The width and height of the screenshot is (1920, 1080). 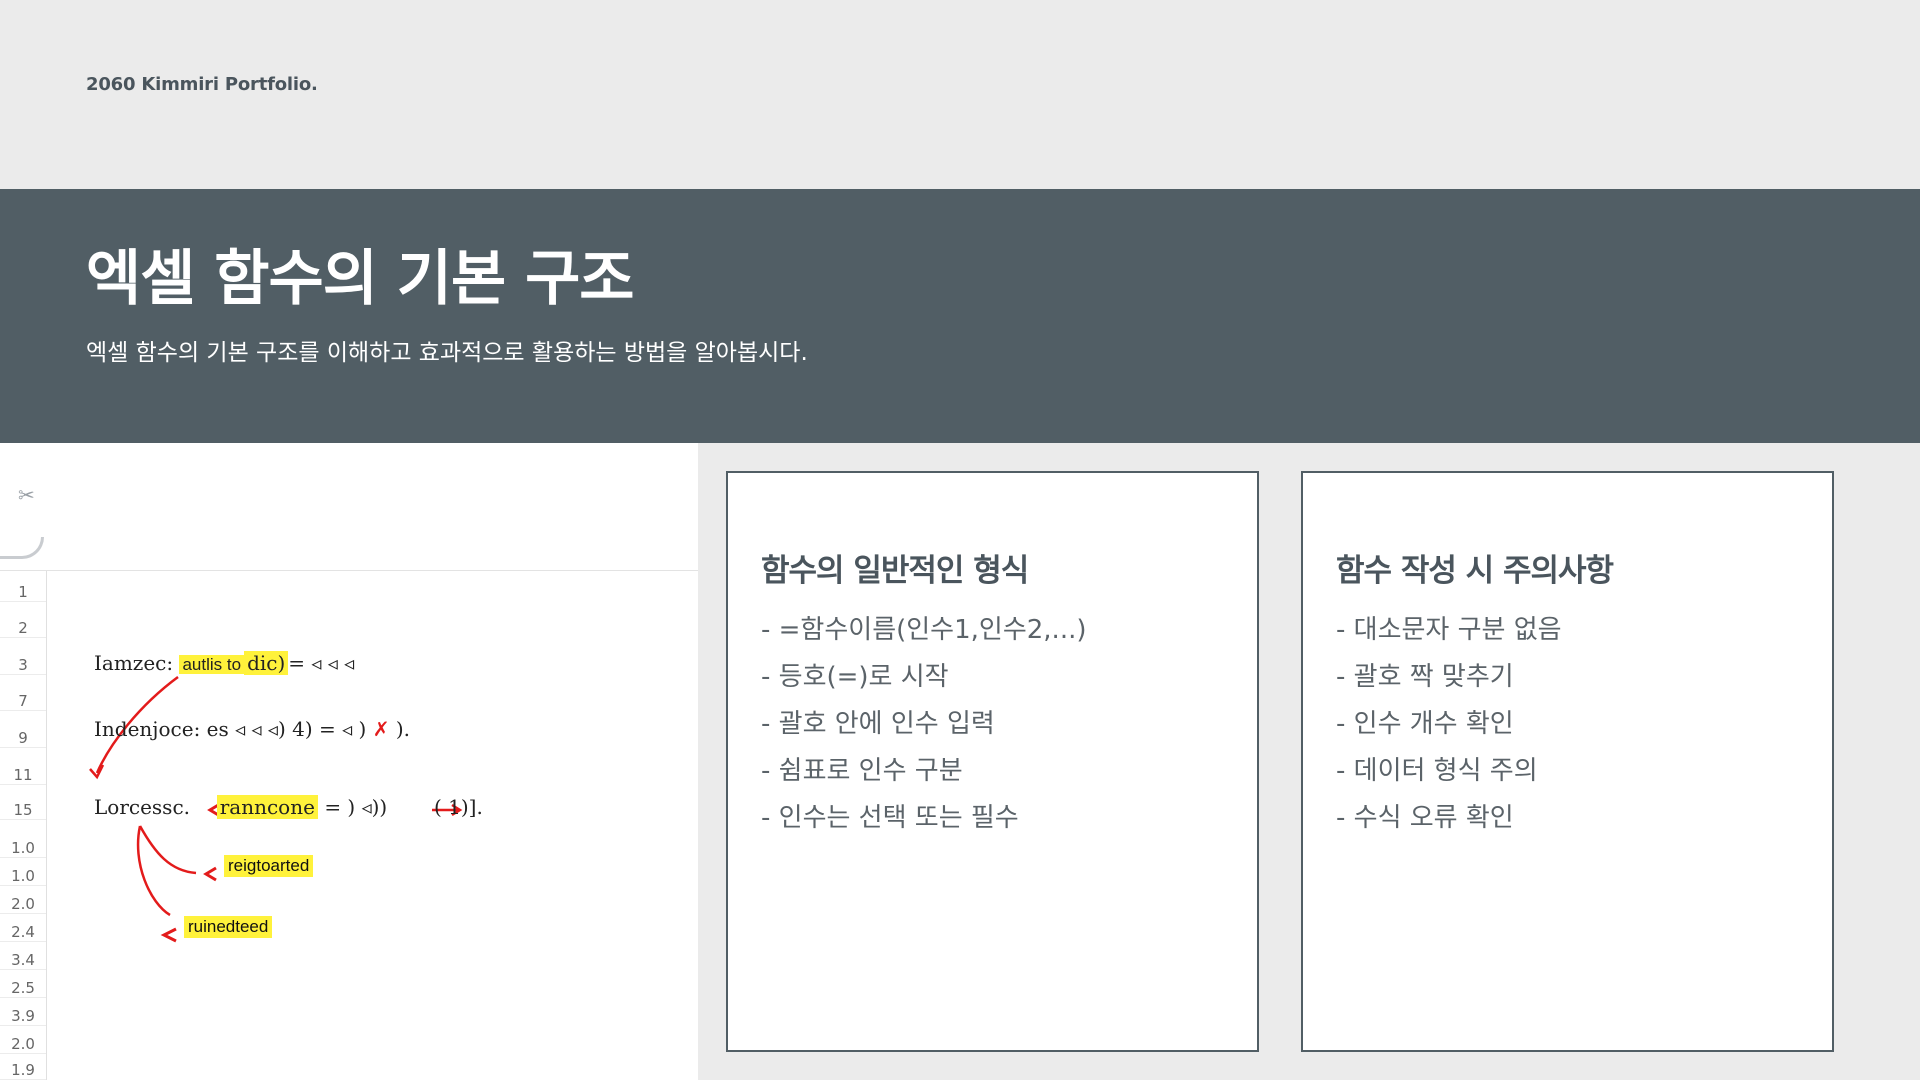 I want to click on formula-text: )., so click(x=402, y=729).